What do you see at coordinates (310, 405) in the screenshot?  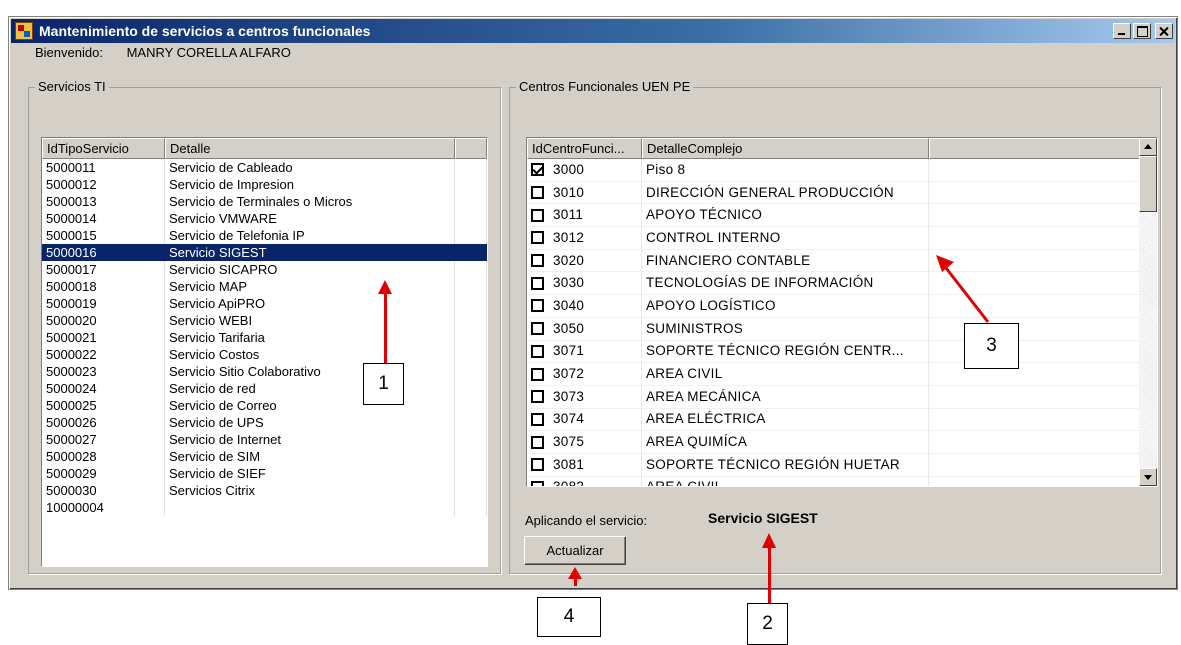 I see `service-detail-cell: Servicio de Correo` at bounding box center [310, 405].